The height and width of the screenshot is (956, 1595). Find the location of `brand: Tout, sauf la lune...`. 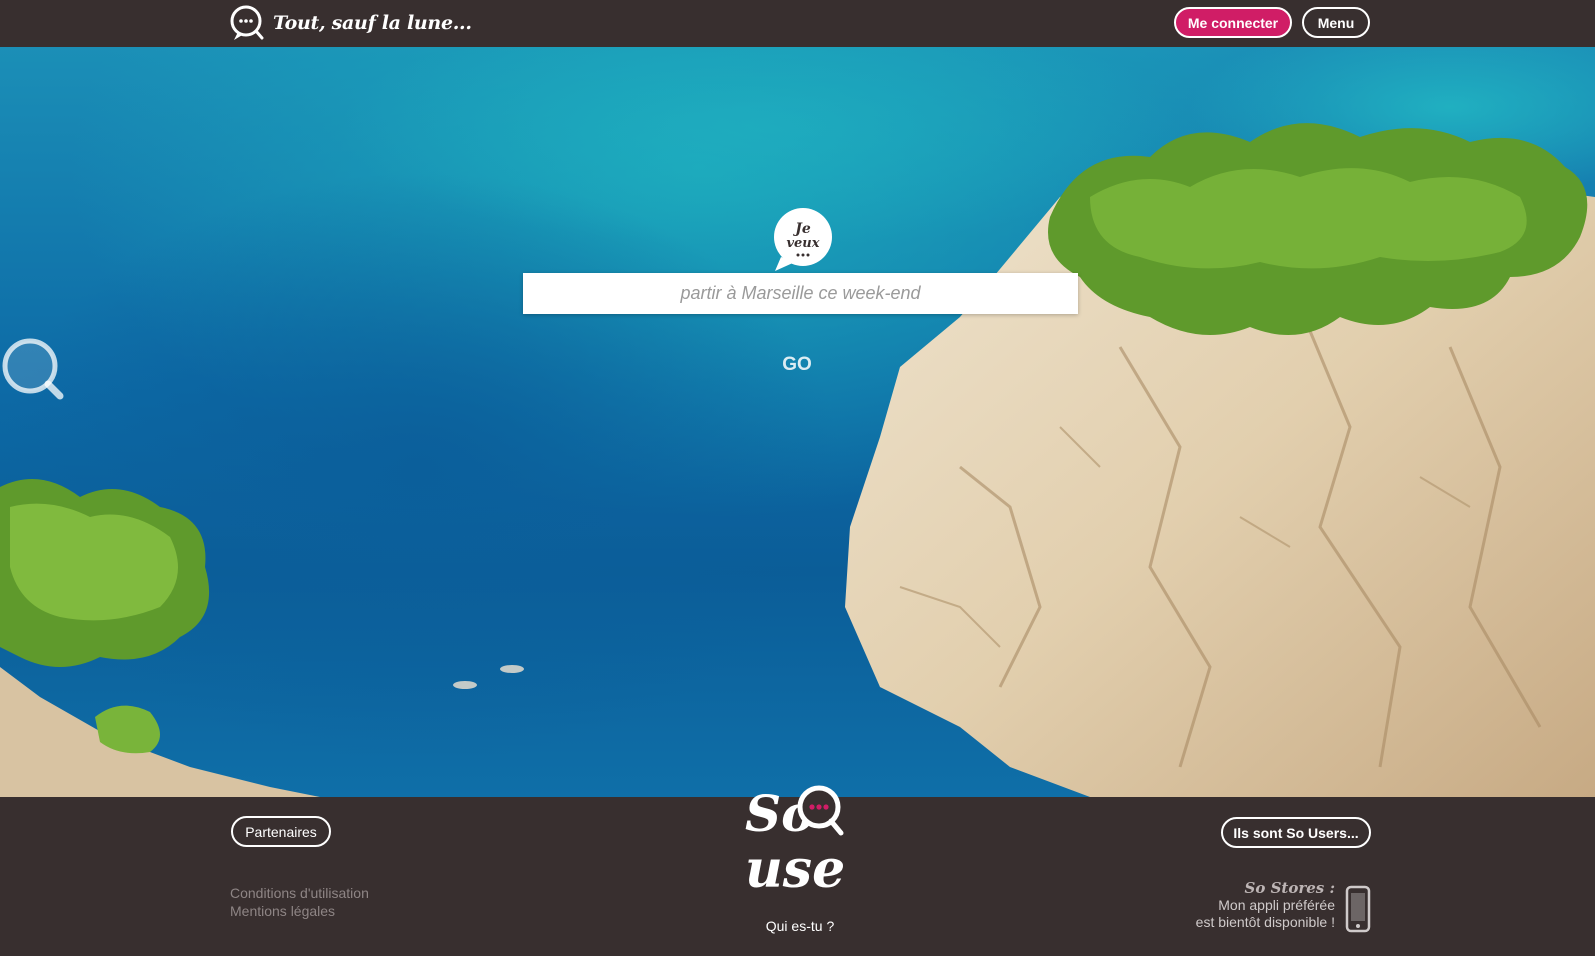

brand: Tout, sauf la lune... is located at coordinates (350, 23).